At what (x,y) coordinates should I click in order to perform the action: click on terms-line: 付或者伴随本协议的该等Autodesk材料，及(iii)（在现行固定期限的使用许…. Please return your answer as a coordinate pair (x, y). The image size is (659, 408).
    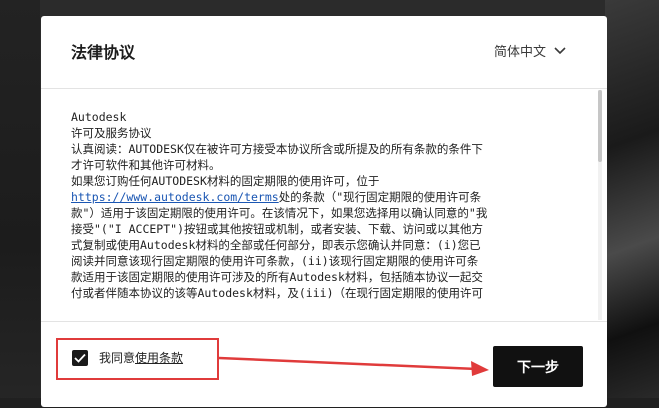
    Looking at the image, I should click on (277, 293).